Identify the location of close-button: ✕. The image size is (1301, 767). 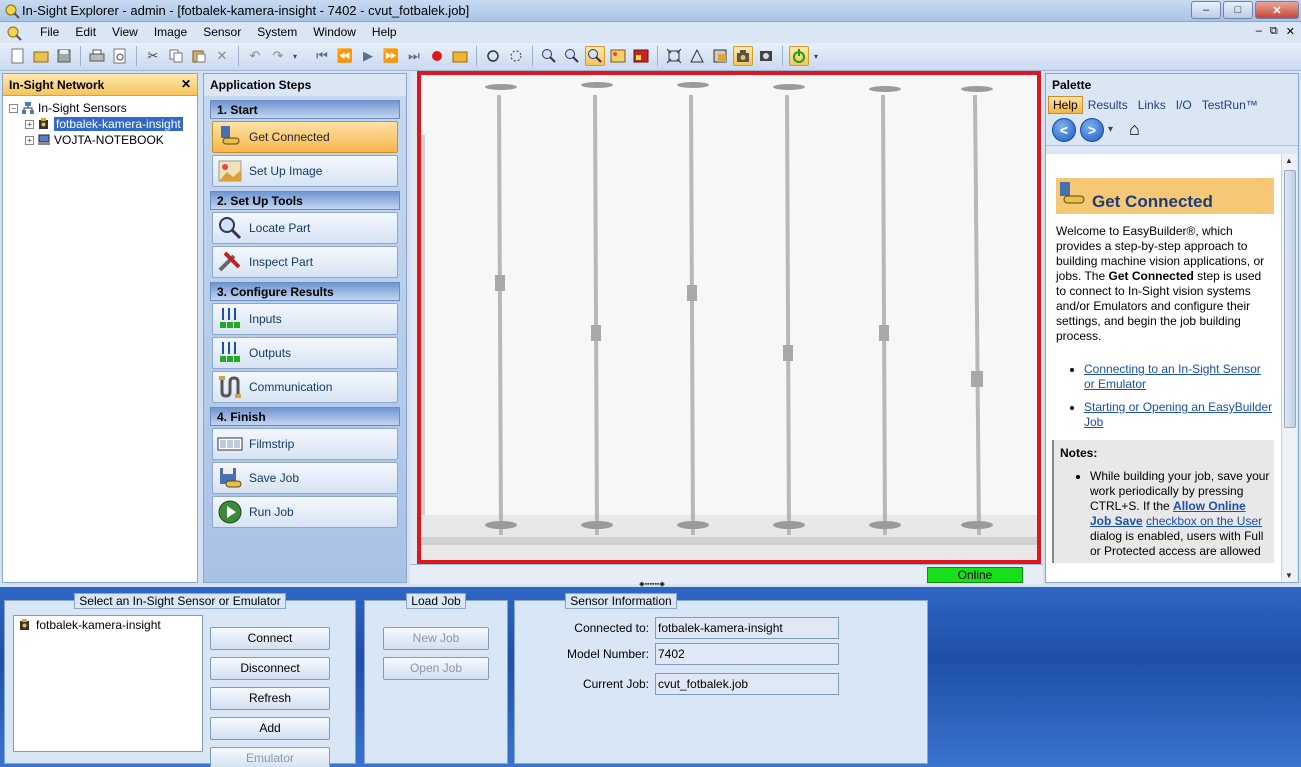
(1277, 10).